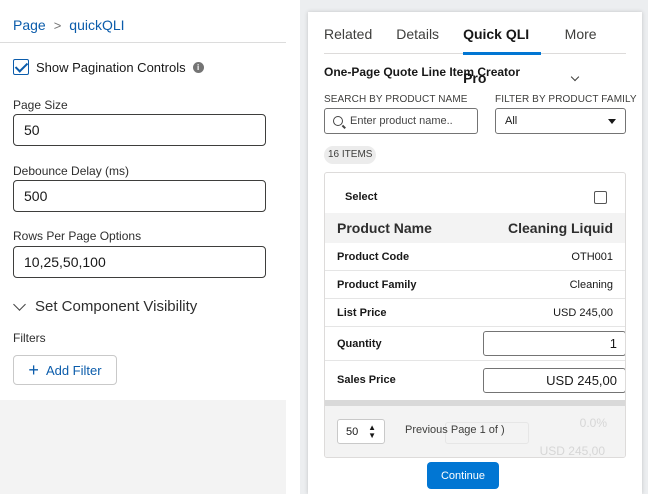 This screenshot has width=648, height=494. What do you see at coordinates (475, 228) in the screenshot?
I see `product-name-row: Product Name Cleaning Liquid` at bounding box center [475, 228].